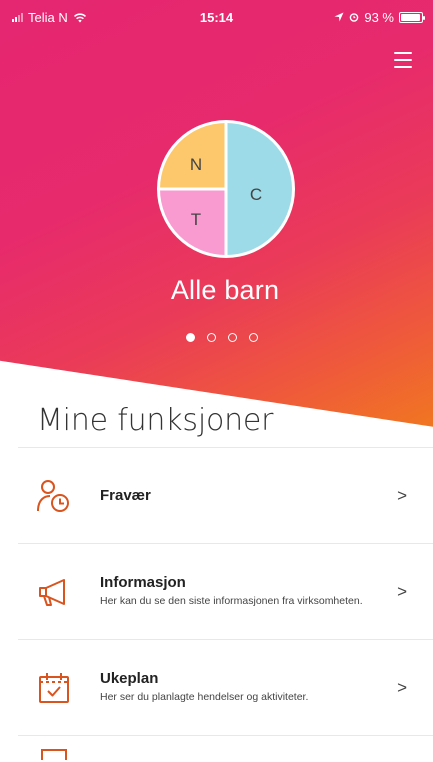 The height and width of the screenshot is (762, 433). Describe the element at coordinates (256, 194) in the screenshot. I see `pie-label-c: C` at that location.